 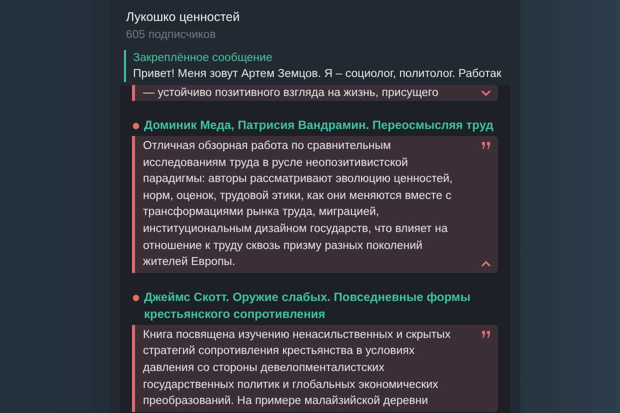 What do you see at coordinates (290, 93) in the screenshot?
I see `quote-text: — устойчиво позитивного взгляда на жизнь, присущего` at bounding box center [290, 93].